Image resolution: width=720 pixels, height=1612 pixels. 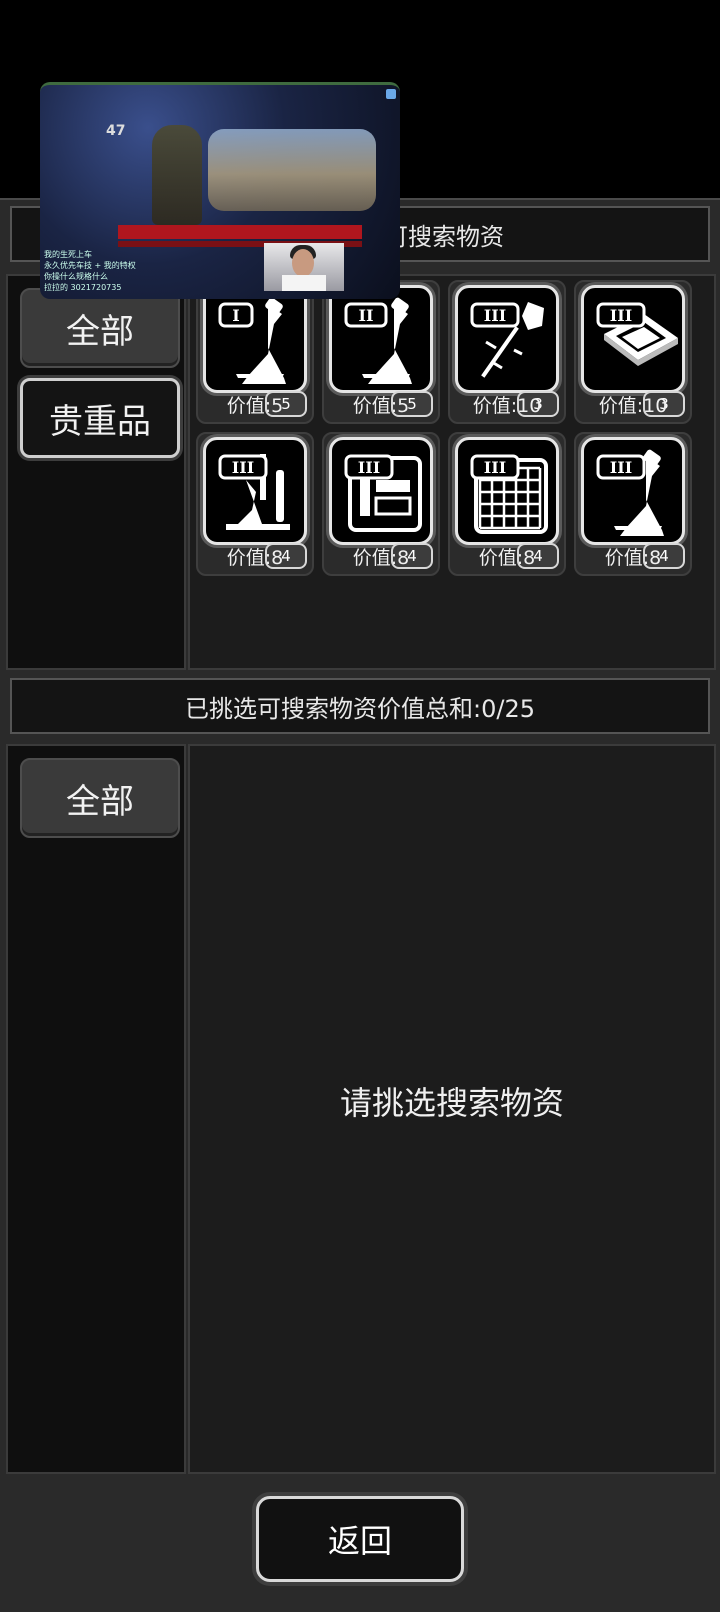 I want to click on category-all-button: 全部, so click(x=100, y=328).